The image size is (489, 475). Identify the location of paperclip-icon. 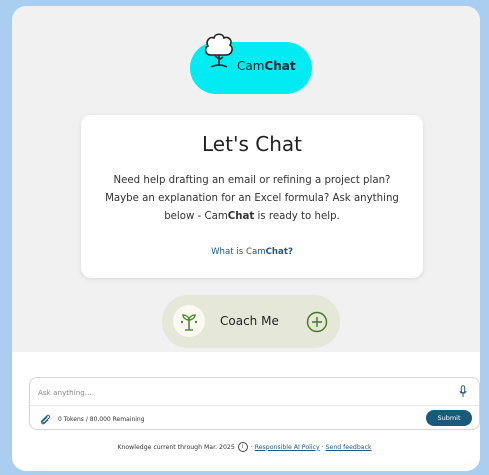
(45, 419).